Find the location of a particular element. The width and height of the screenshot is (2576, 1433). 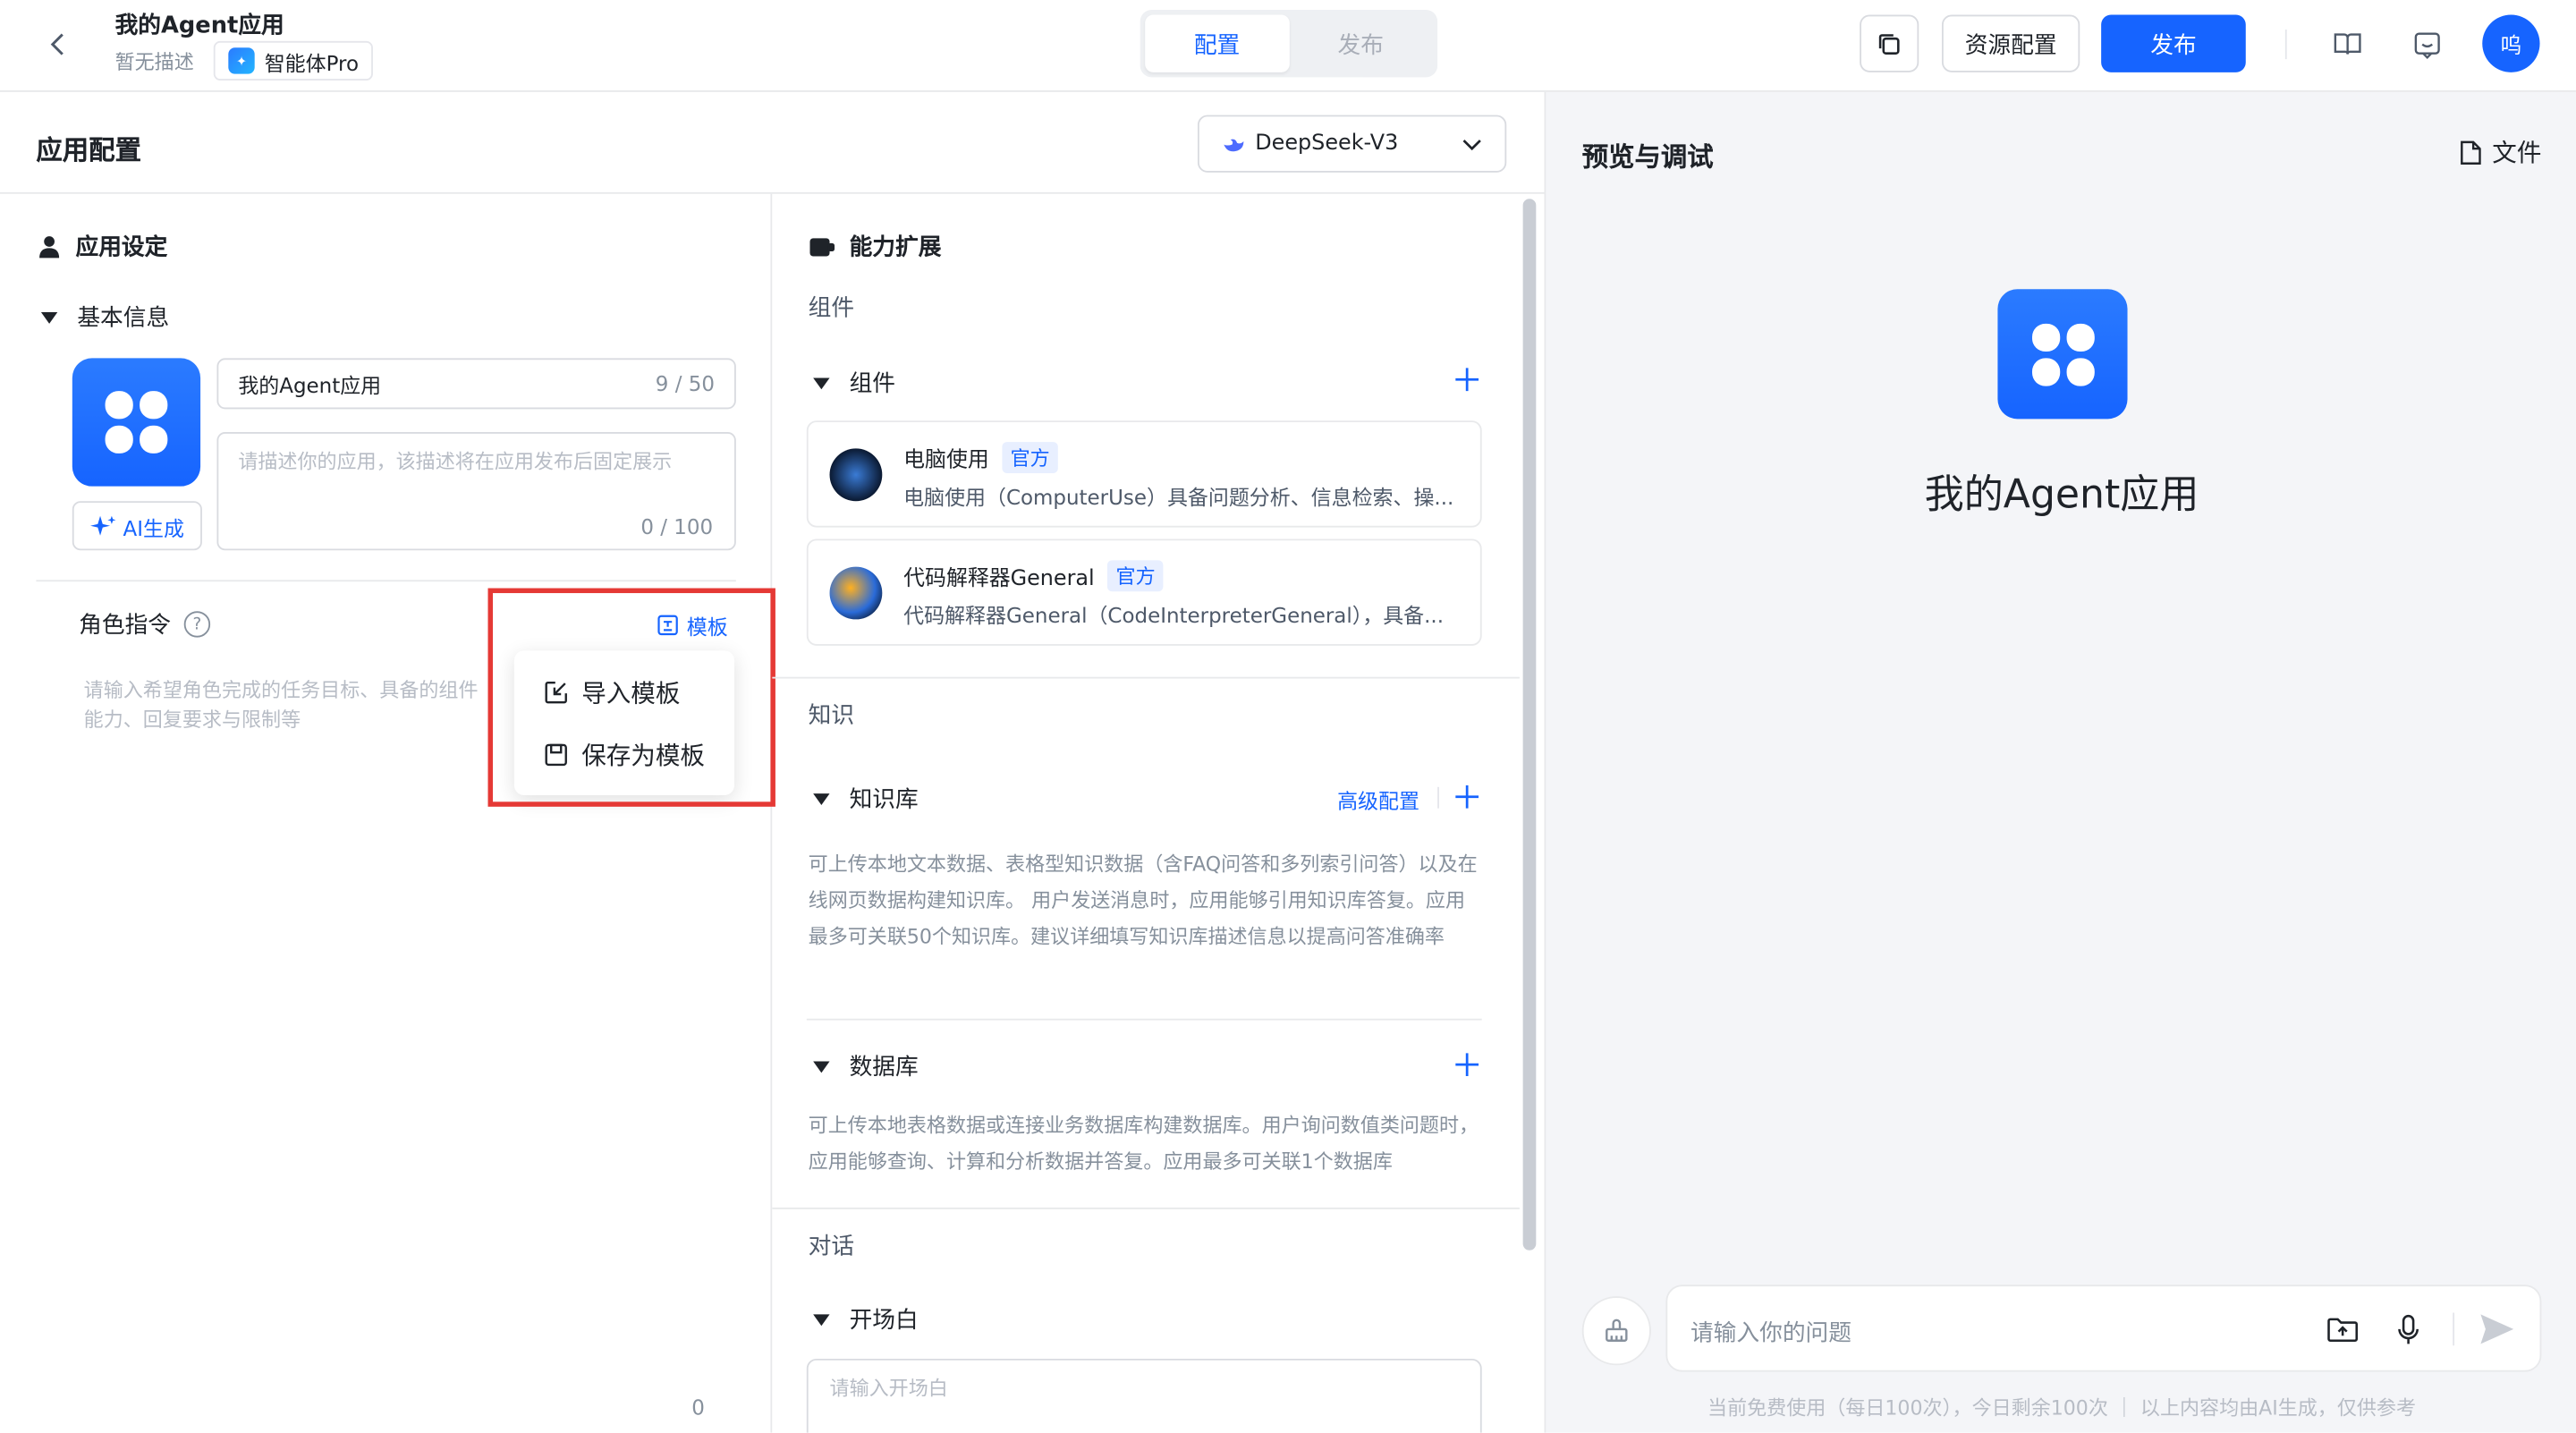

component-title: 代码解释器General 官方 is located at coordinates (1033, 576).